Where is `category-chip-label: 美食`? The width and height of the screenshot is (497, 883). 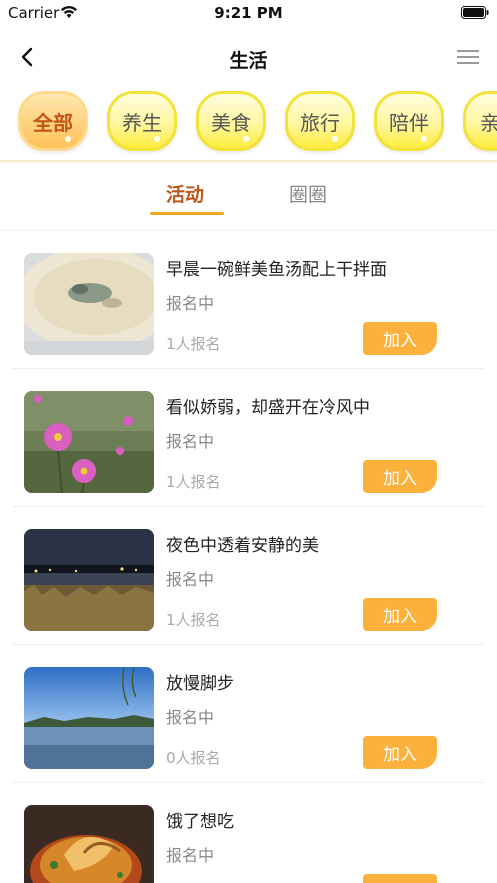 category-chip-label: 美食 is located at coordinates (231, 122).